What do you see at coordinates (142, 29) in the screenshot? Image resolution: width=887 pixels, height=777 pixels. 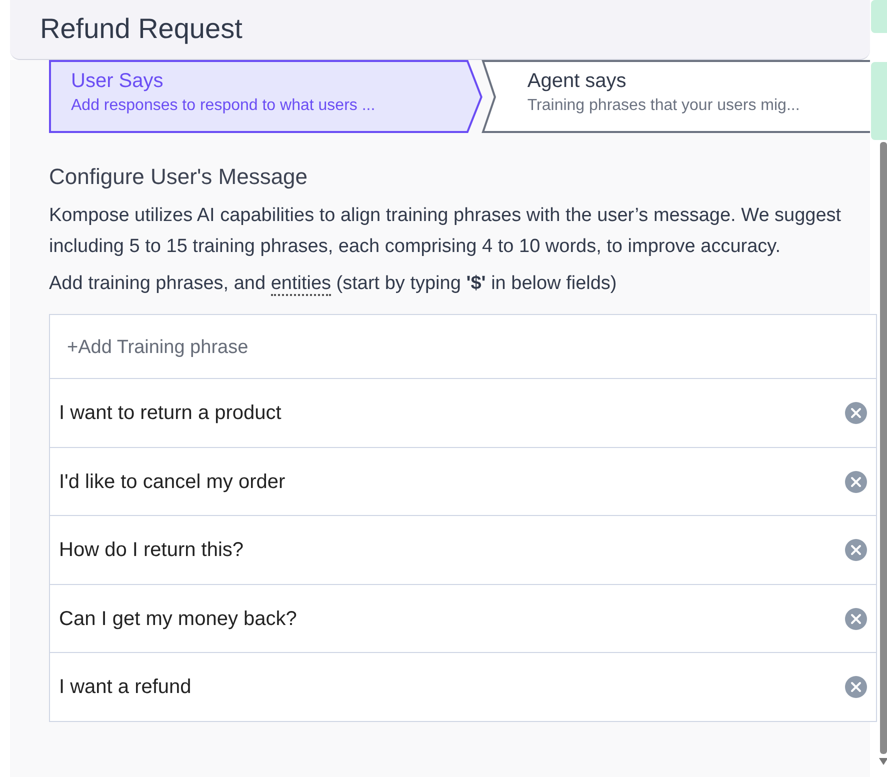 I see `page-title: Refund Request` at bounding box center [142, 29].